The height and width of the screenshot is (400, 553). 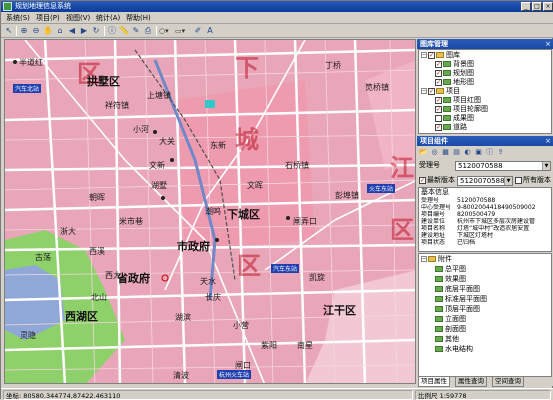 I want to click on place-label: 西溪, so click(x=97, y=251).